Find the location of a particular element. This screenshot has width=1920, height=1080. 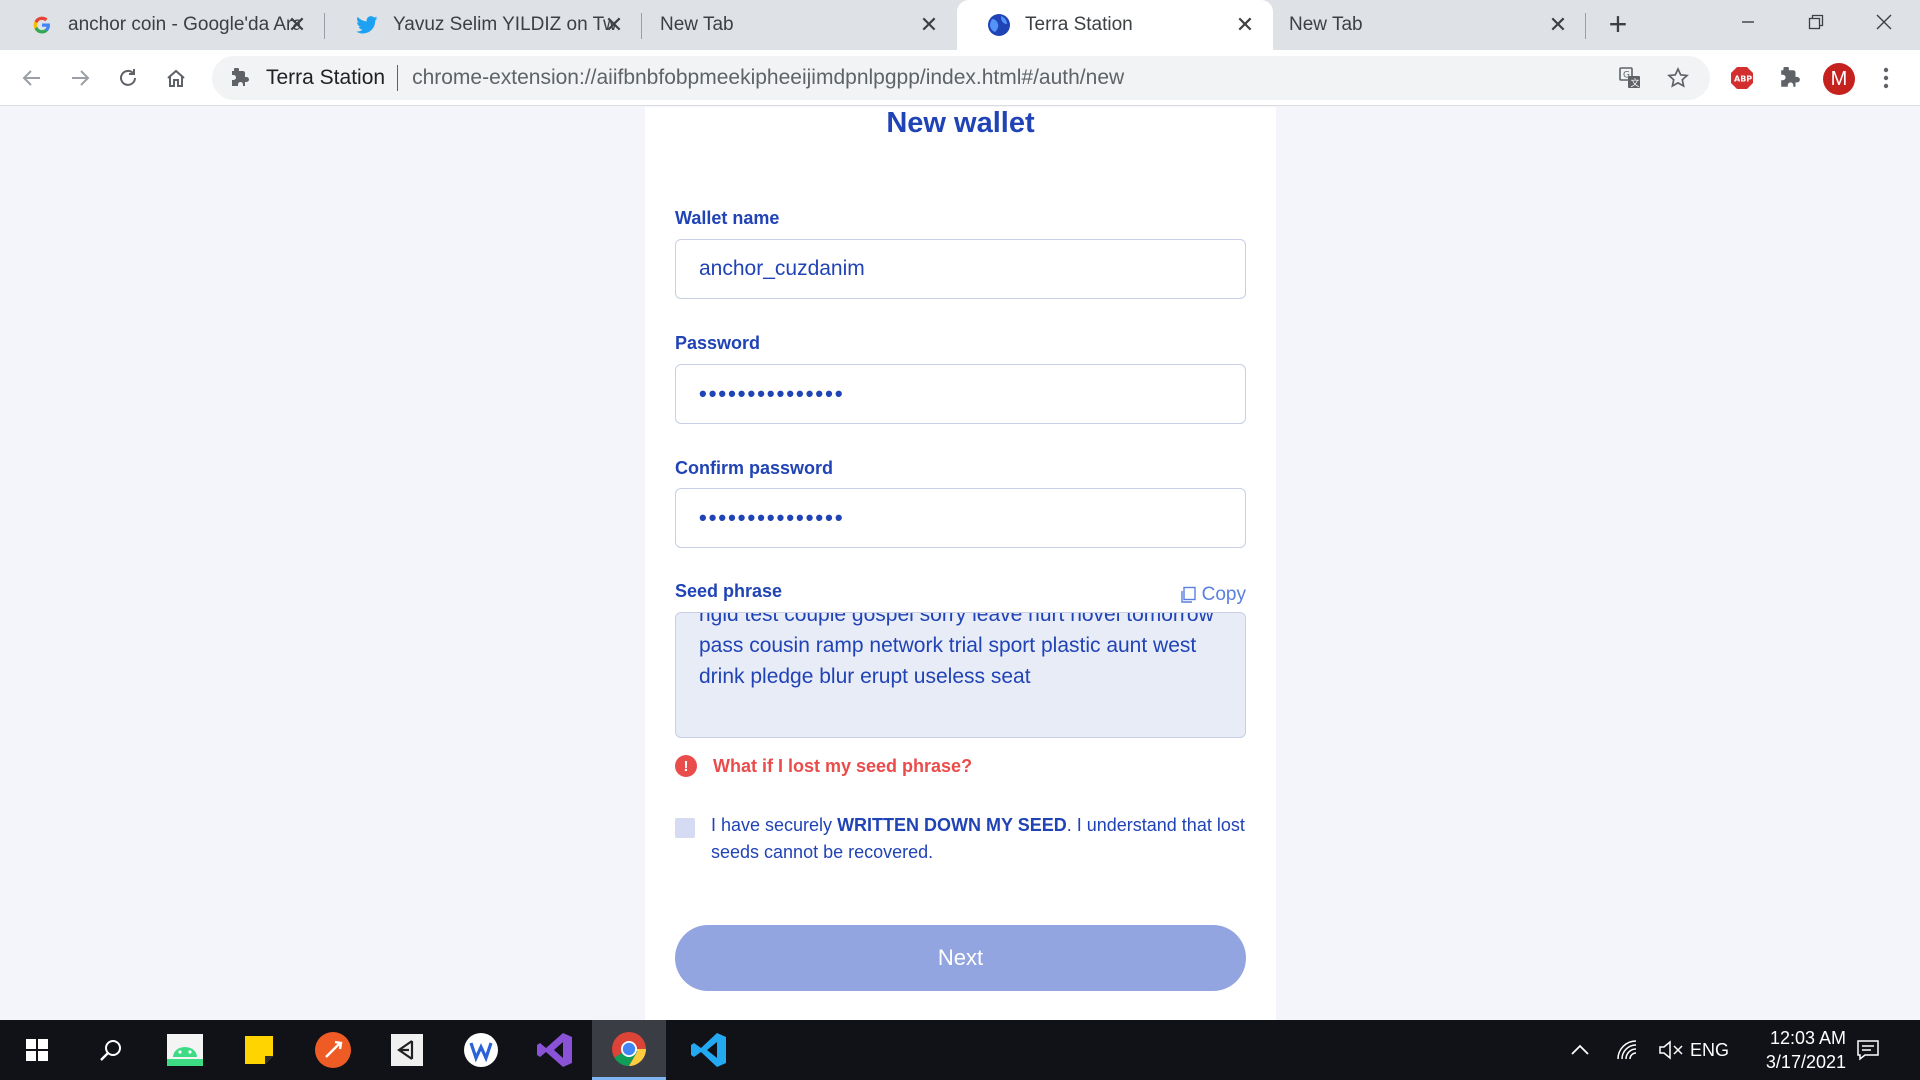

password-input: ••••••••••••••• is located at coordinates (960, 394).